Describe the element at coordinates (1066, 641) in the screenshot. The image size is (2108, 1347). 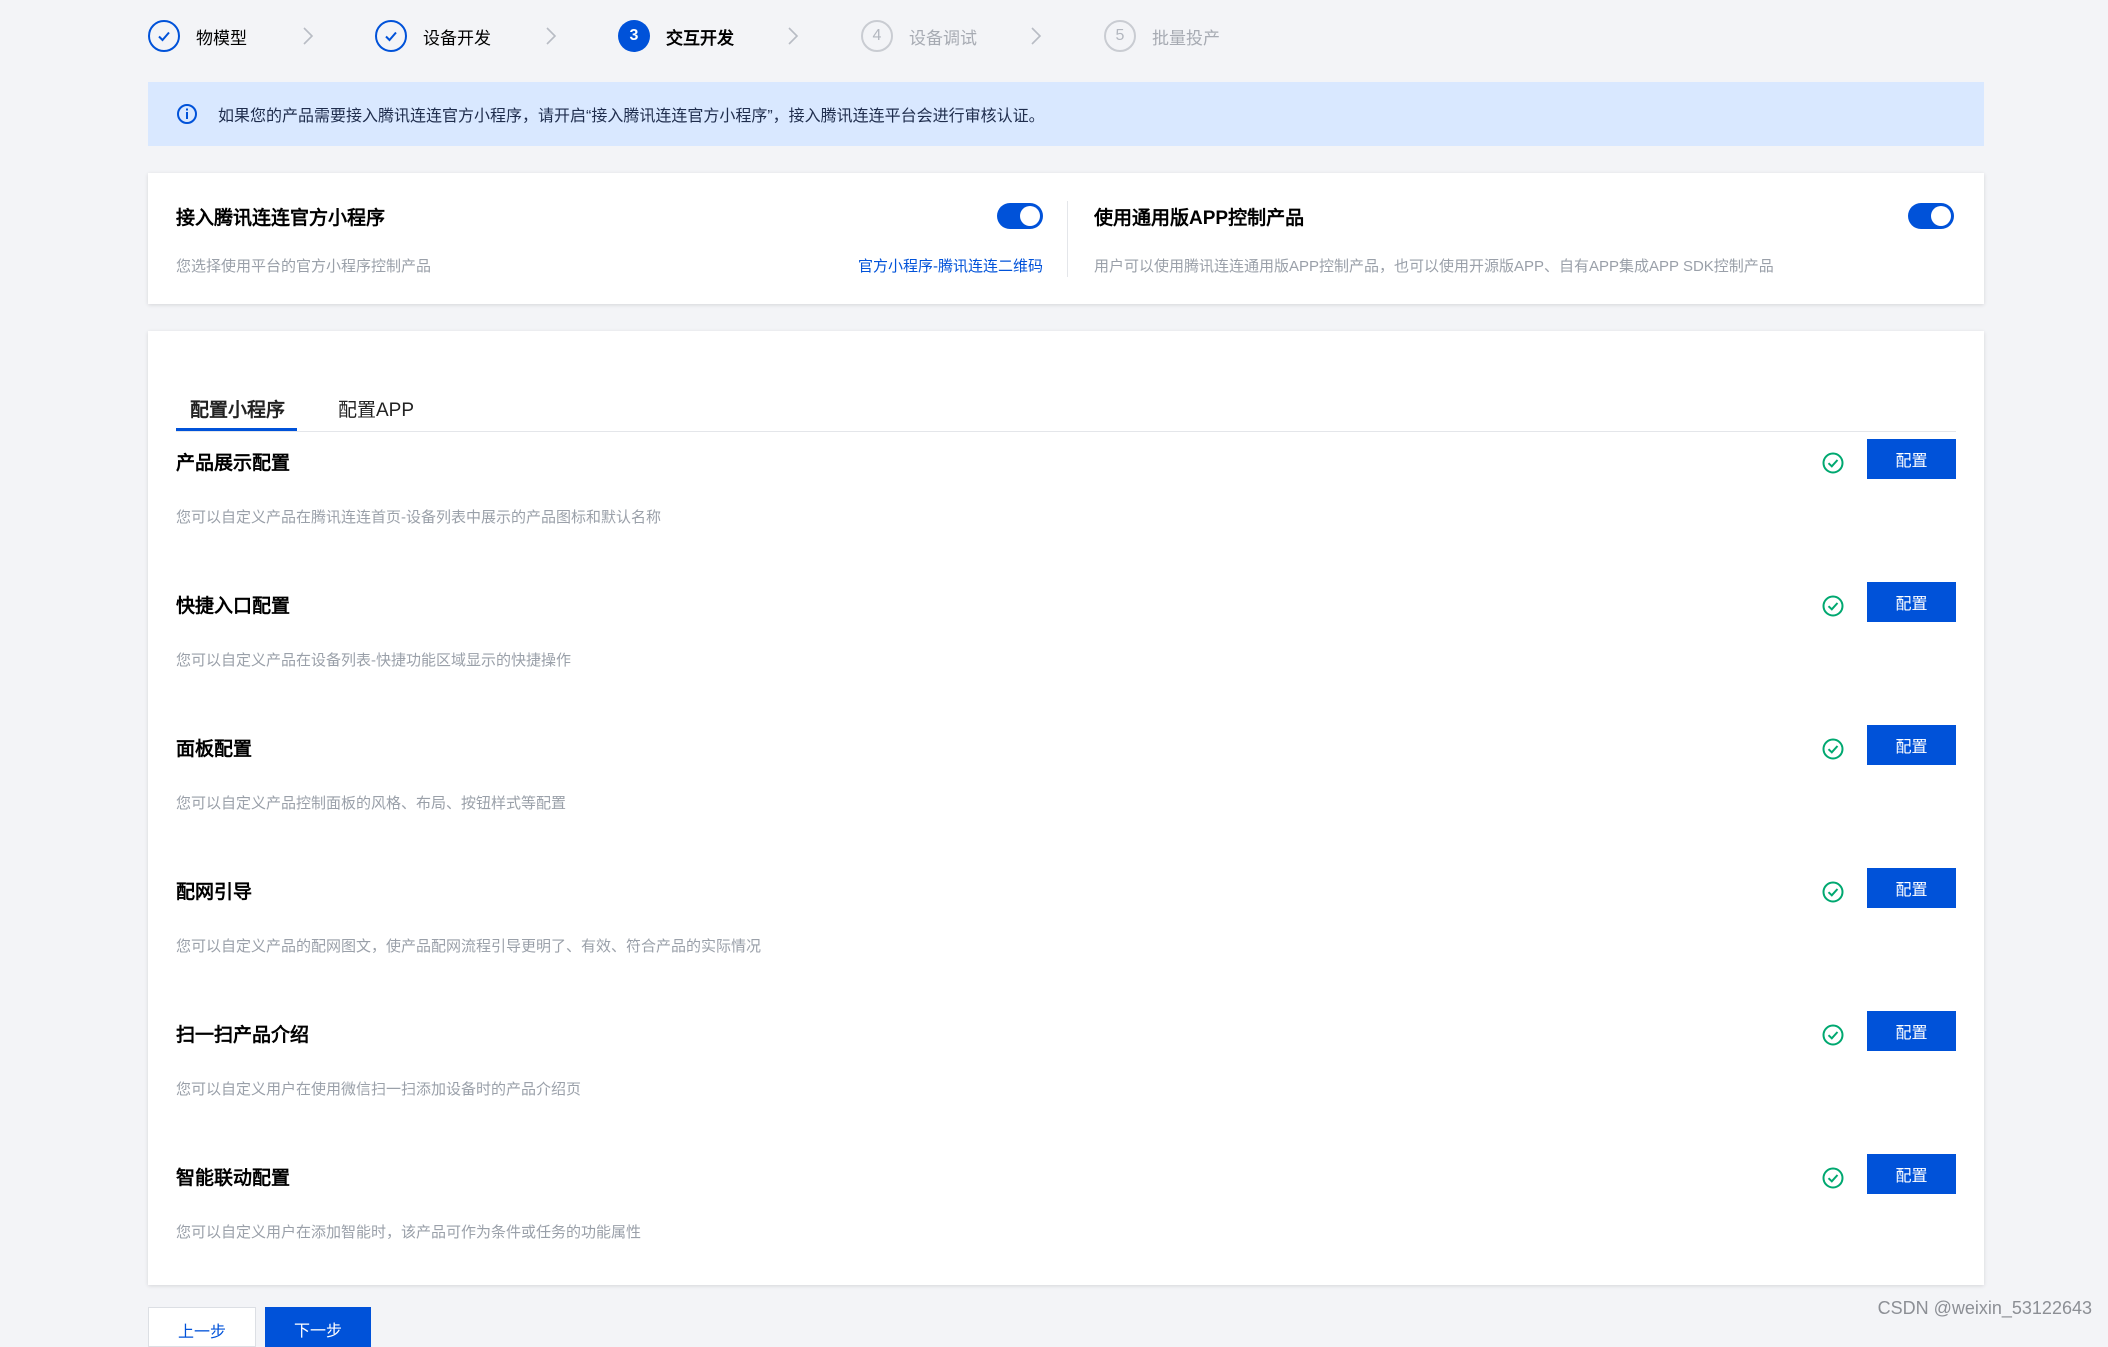
I see `config-item-shortcut-entry: 快捷入口配置 您可以自定义产品在设备列表-快捷功能区域显示的快捷操作 配置` at that location.